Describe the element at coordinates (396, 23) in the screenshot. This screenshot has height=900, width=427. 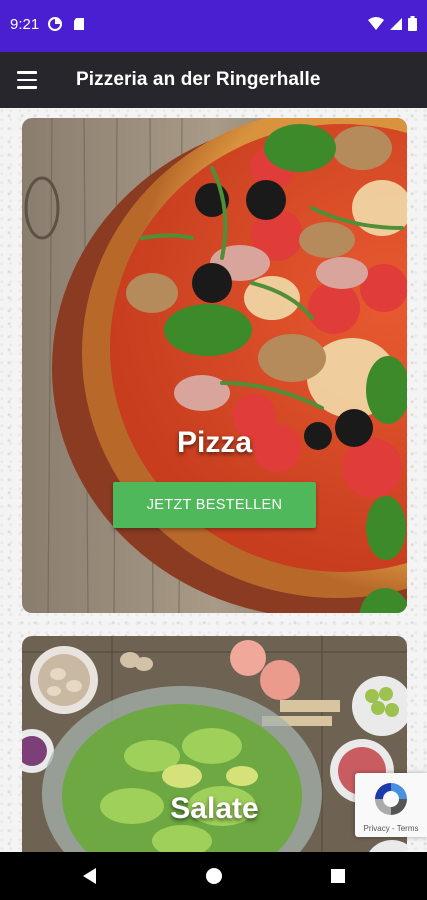
I see `cell-signal-icon` at that location.